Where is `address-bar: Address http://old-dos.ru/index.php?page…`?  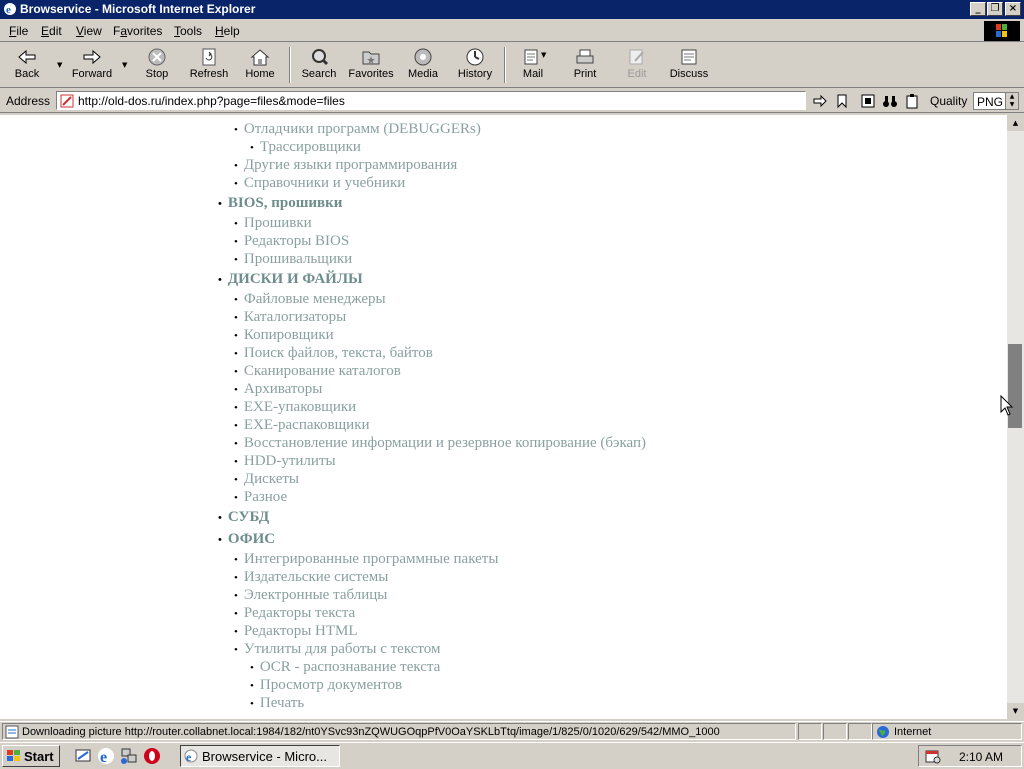 address-bar: Address http://old-dos.ru/index.php?page… is located at coordinates (512, 101).